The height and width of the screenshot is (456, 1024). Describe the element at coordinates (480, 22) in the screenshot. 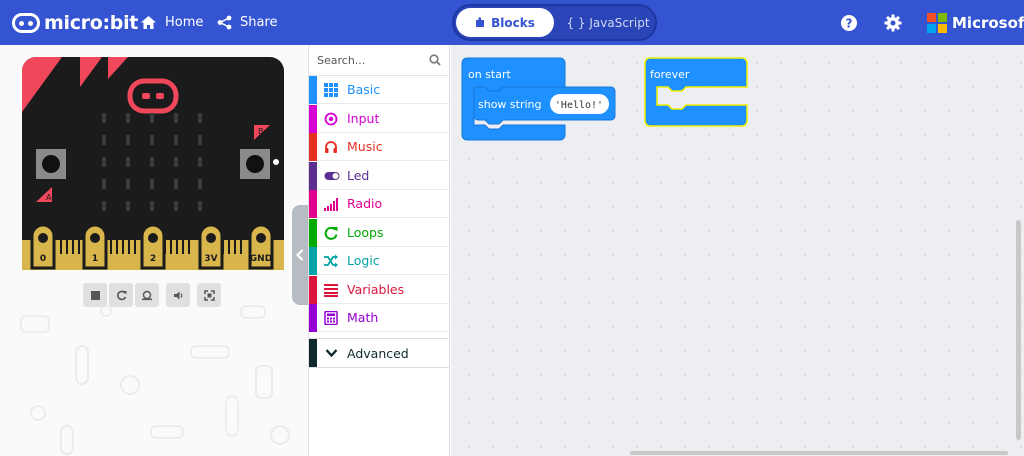

I see `puzzle-icon` at that location.